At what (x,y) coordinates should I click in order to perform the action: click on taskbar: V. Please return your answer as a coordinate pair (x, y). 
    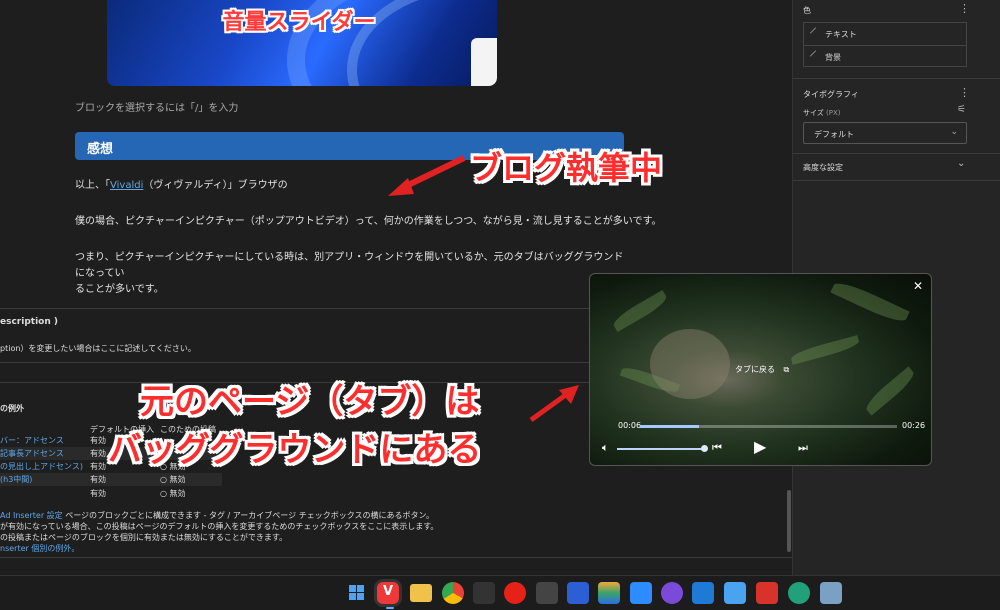
    Looking at the image, I should click on (500, 592).